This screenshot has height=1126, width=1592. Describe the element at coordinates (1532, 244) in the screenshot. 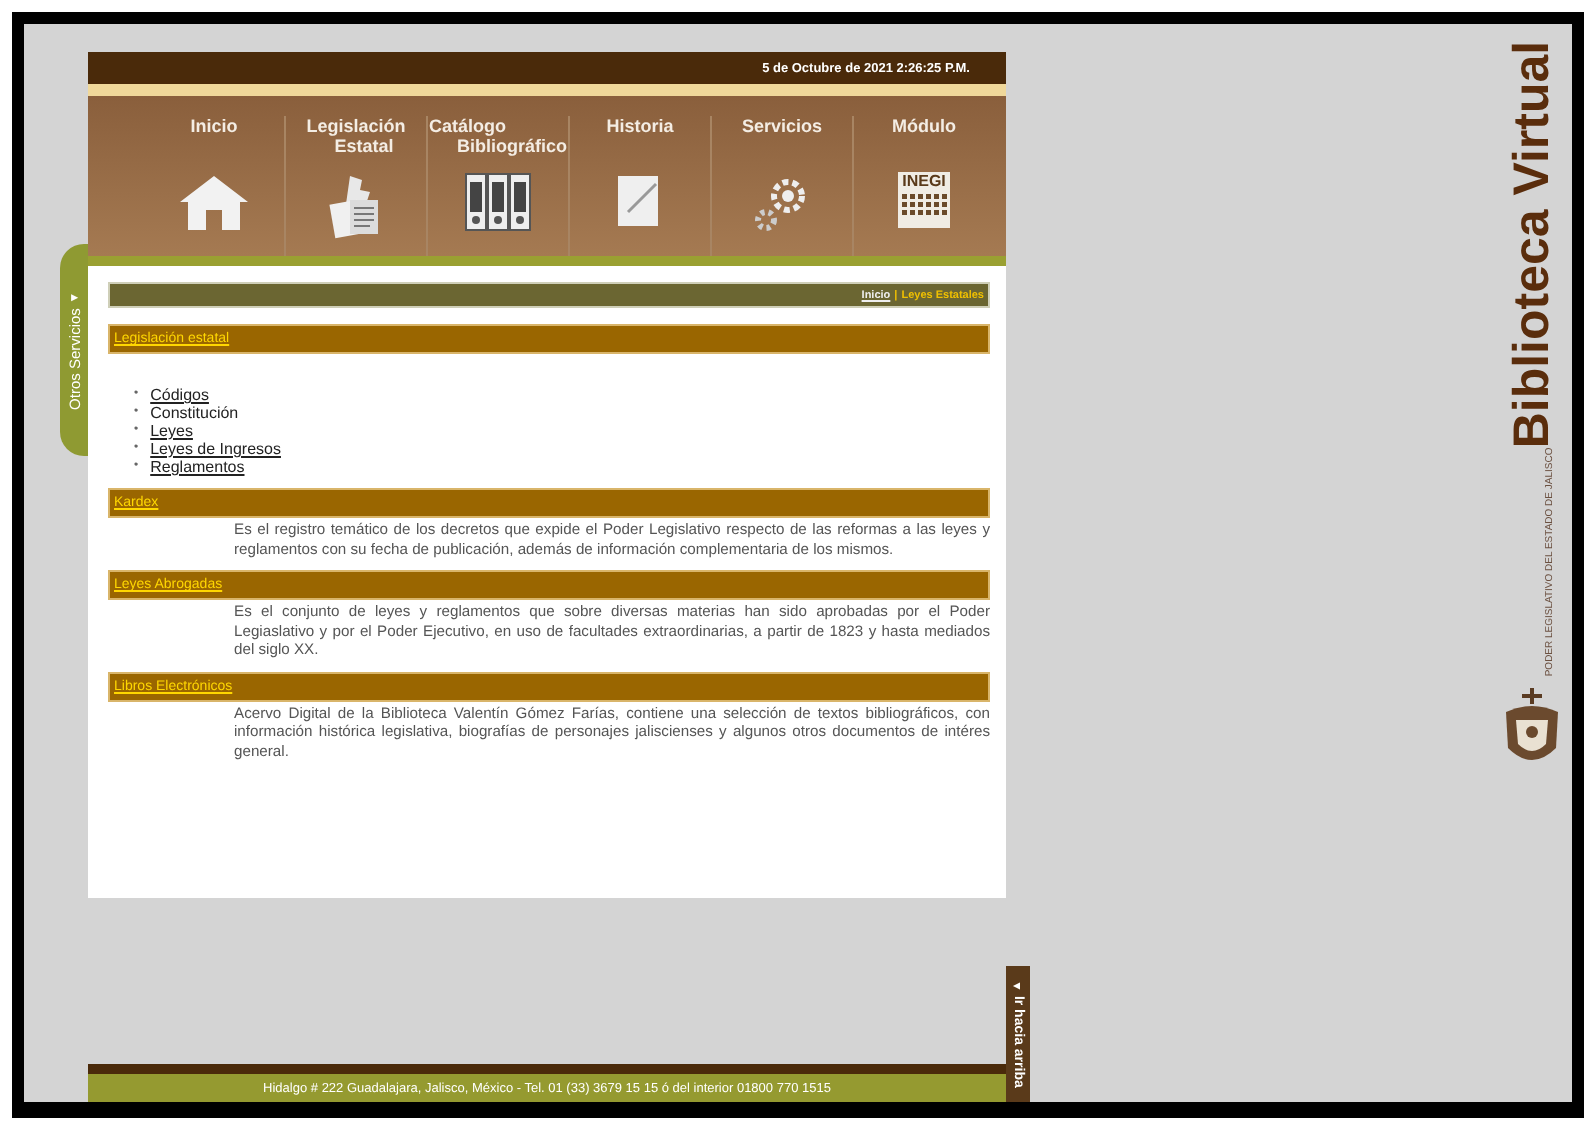

I see `logo-title: Biblioteca Virtual` at that location.